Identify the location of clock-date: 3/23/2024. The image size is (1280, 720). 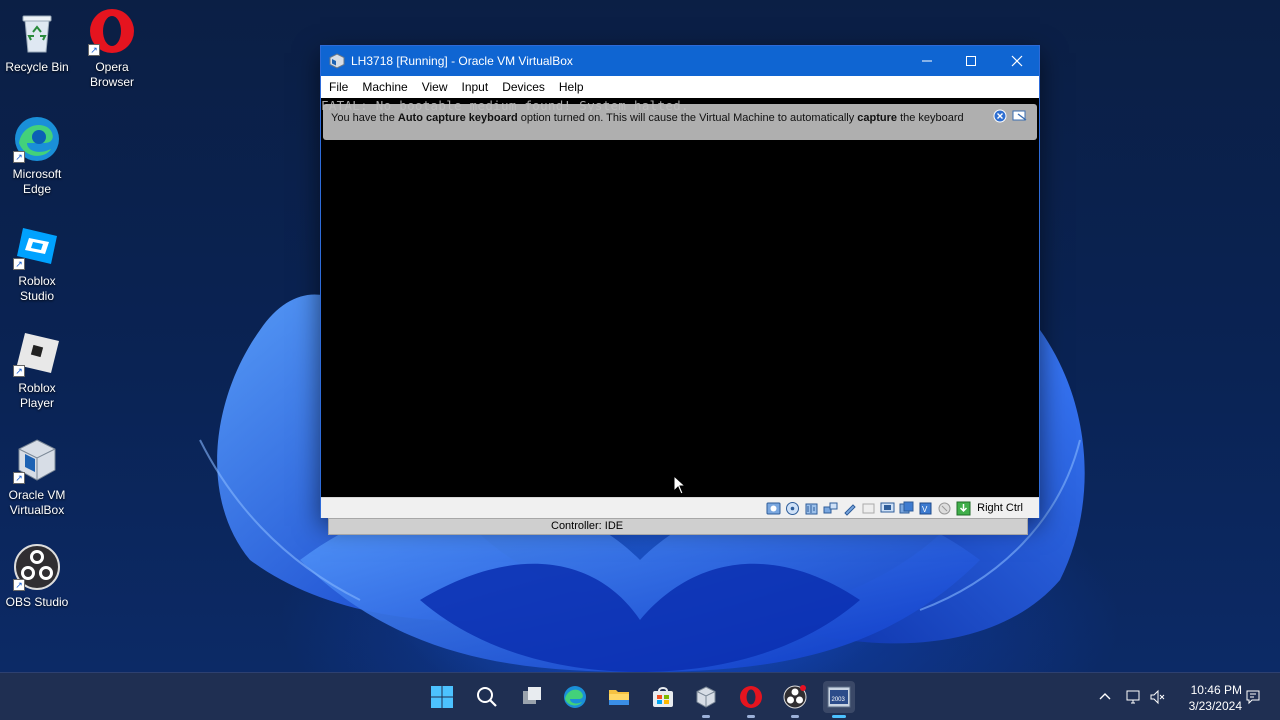
(1215, 706).